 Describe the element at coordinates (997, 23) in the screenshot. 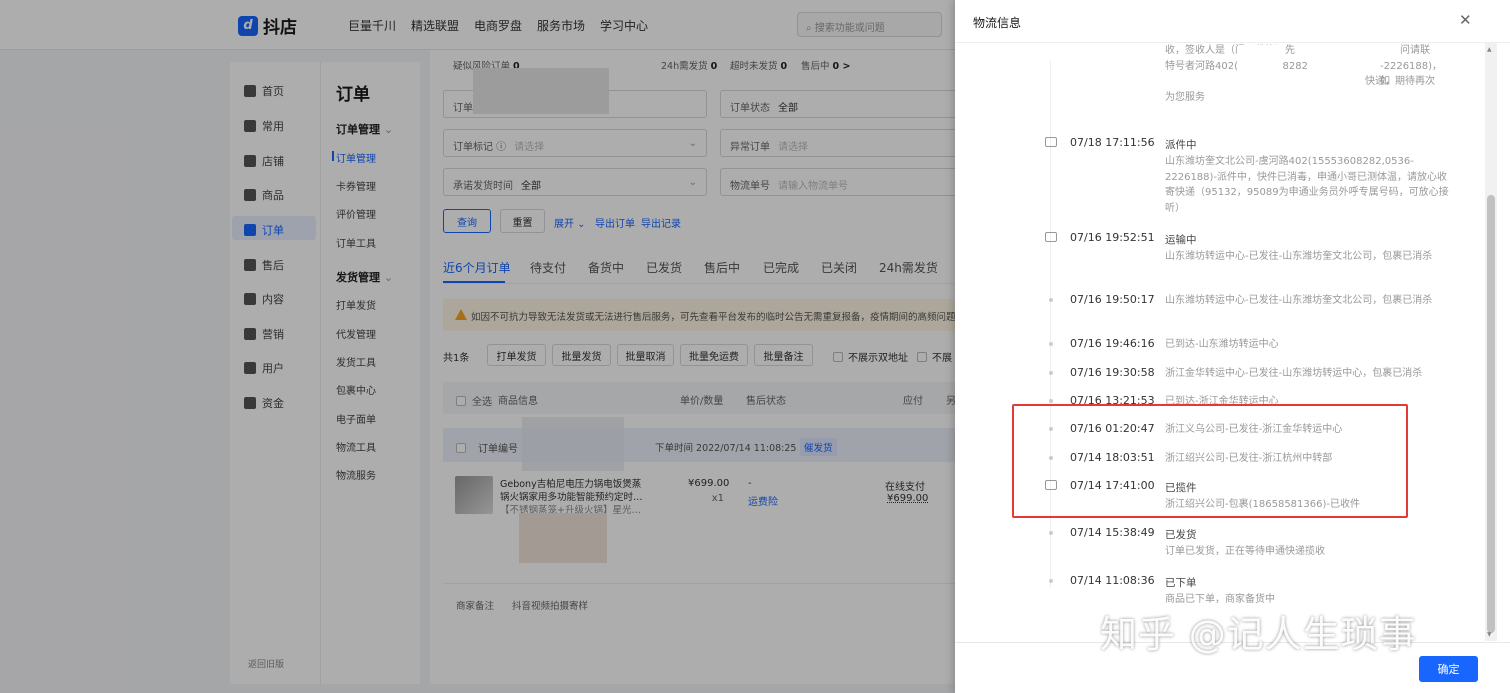

I see `drawer-title: 物流信息` at that location.